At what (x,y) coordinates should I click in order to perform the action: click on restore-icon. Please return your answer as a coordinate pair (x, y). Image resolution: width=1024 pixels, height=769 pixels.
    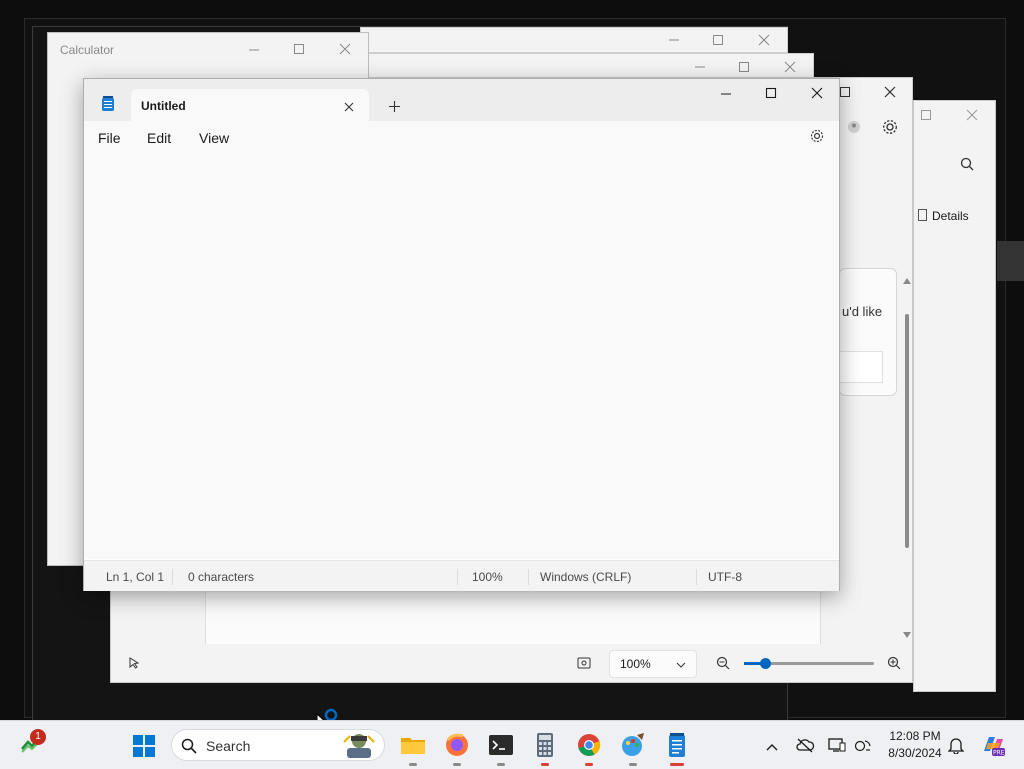
    Looking at the image, I should click on (845, 92).